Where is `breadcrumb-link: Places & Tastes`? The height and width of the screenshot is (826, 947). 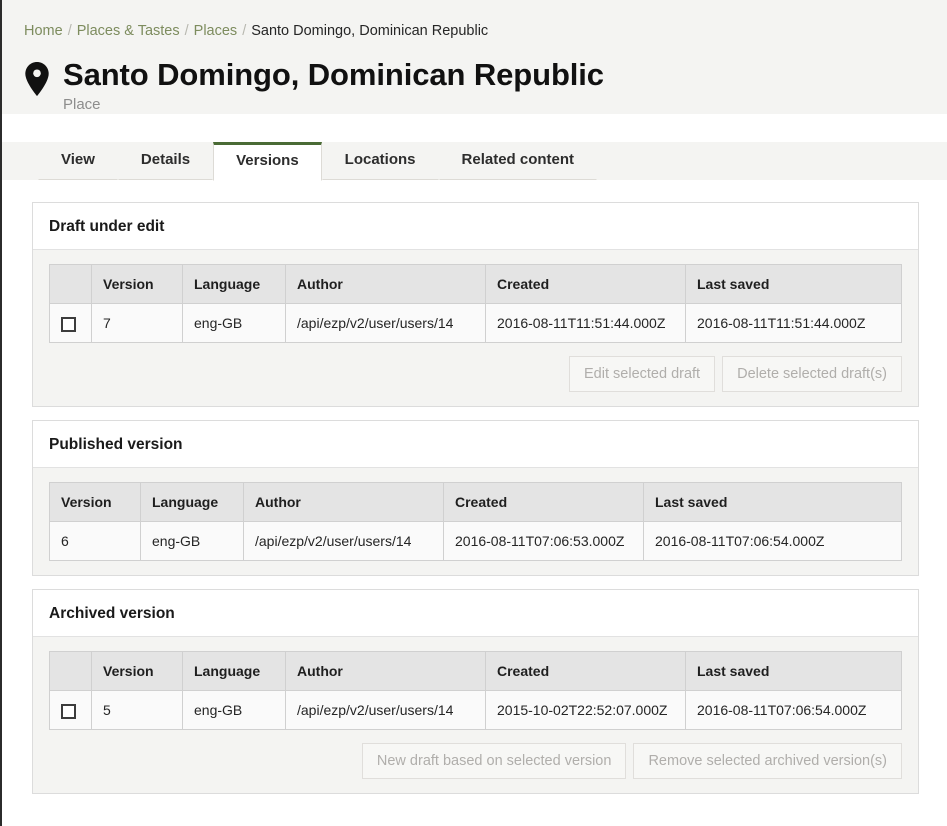 breadcrumb-link: Places & Tastes is located at coordinates (128, 31).